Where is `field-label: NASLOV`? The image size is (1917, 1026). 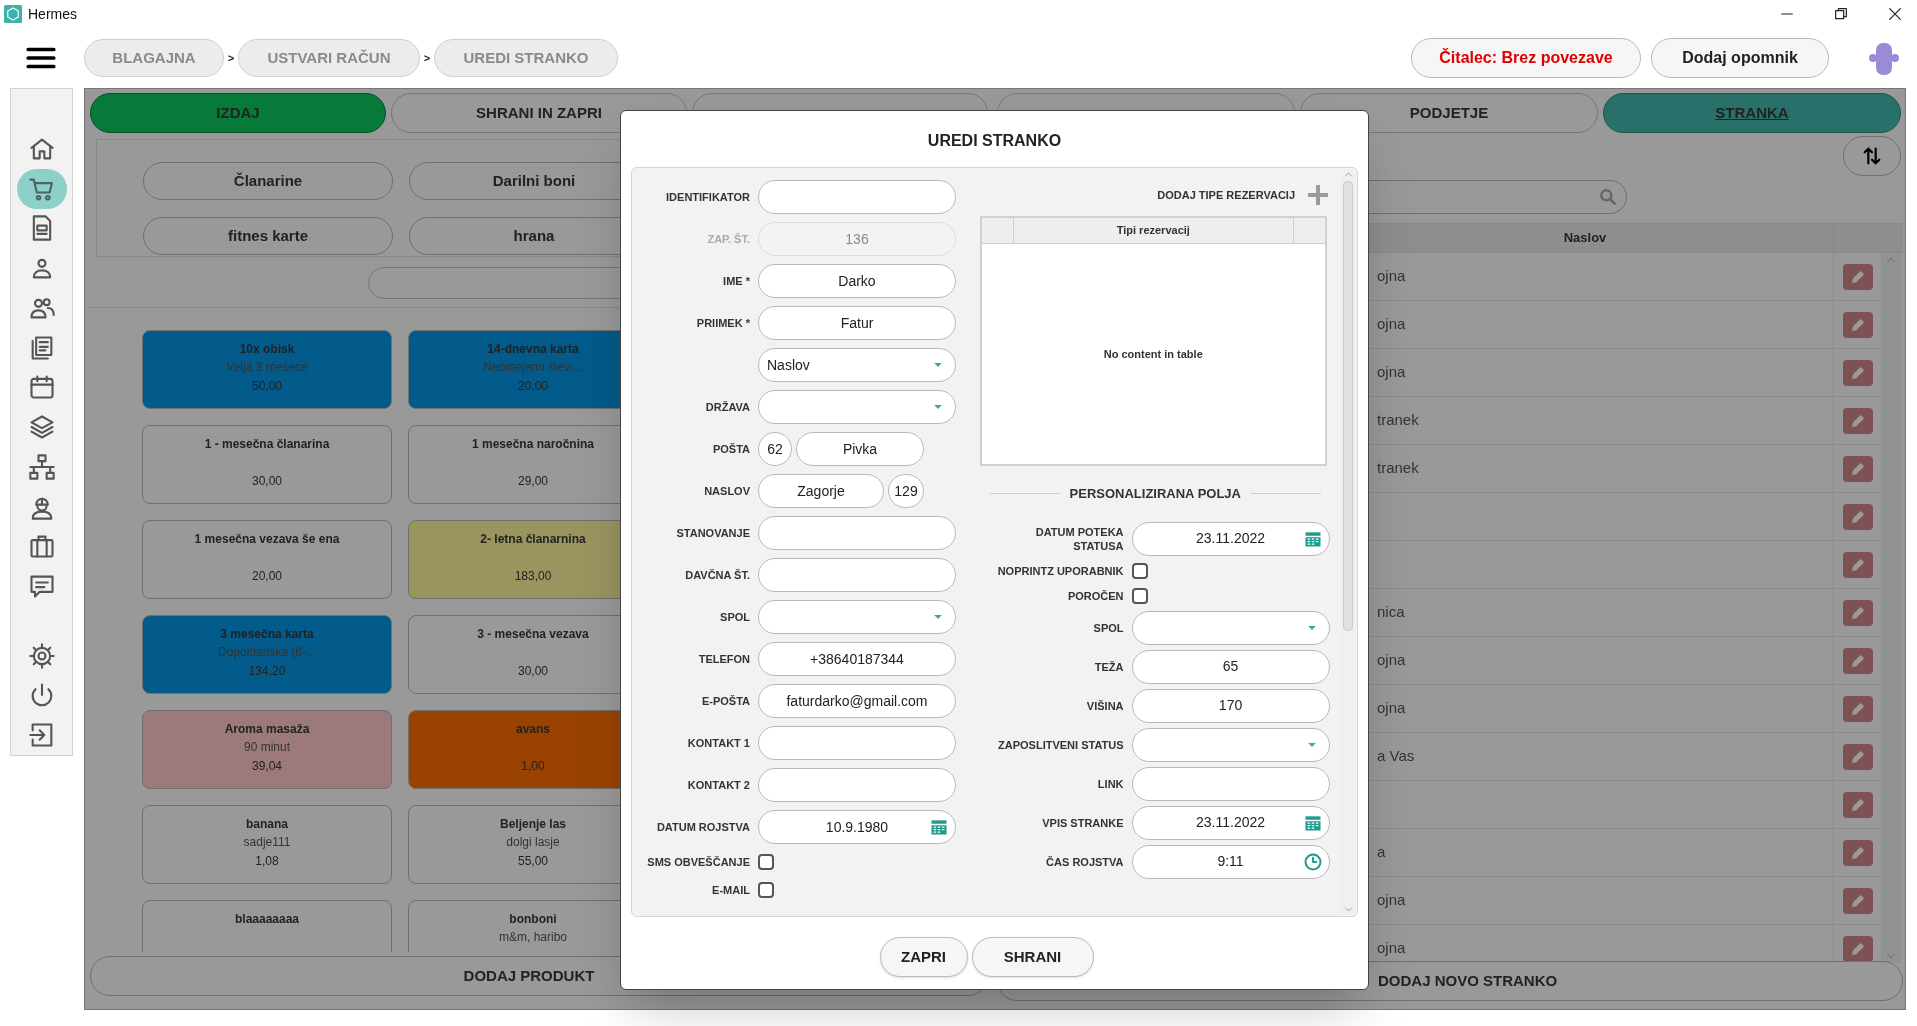
field-label: NASLOV is located at coordinates (727, 491).